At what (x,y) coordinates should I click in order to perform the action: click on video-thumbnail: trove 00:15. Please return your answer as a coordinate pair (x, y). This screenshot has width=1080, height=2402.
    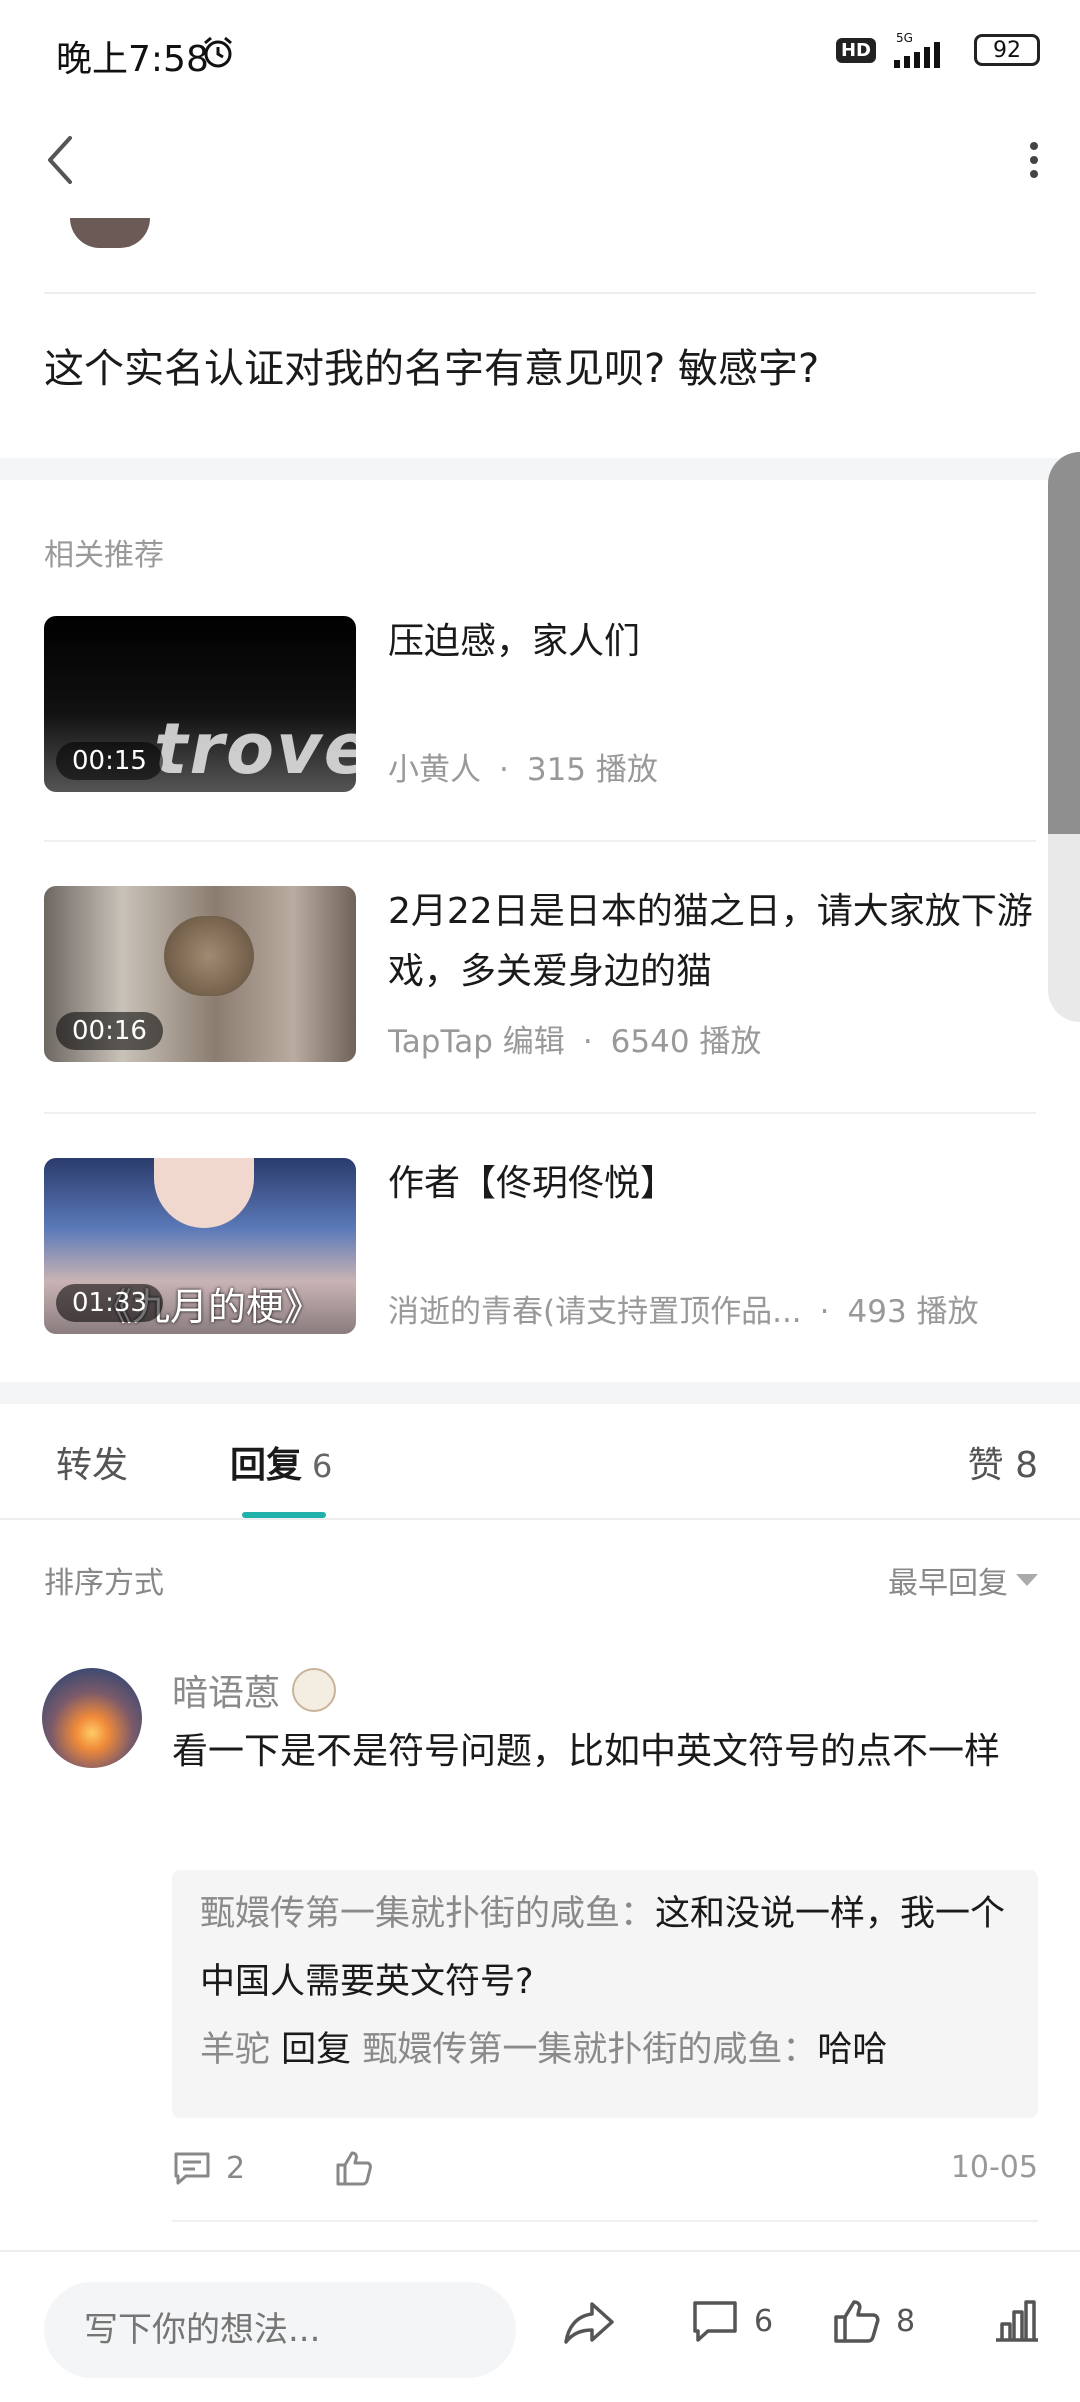
    Looking at the image, I should click on (200, 704).